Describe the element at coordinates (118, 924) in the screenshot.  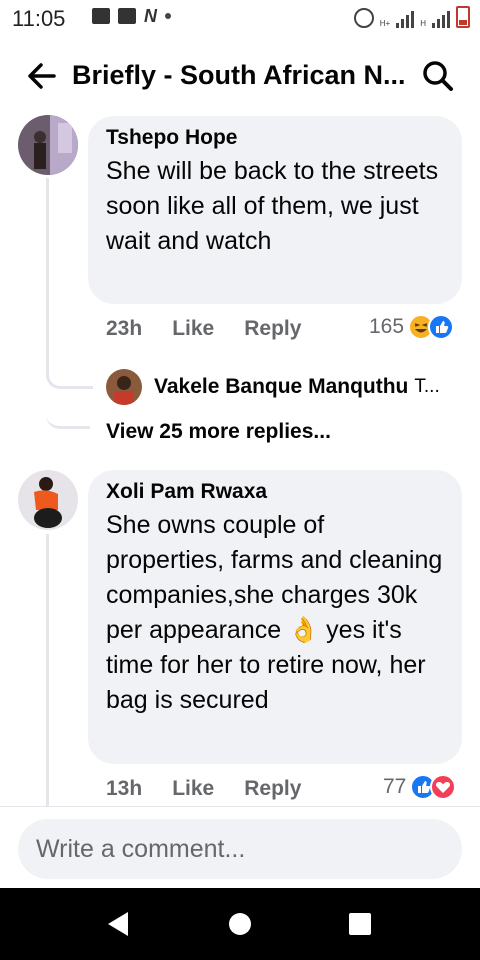
I see `back-icon` at that location.